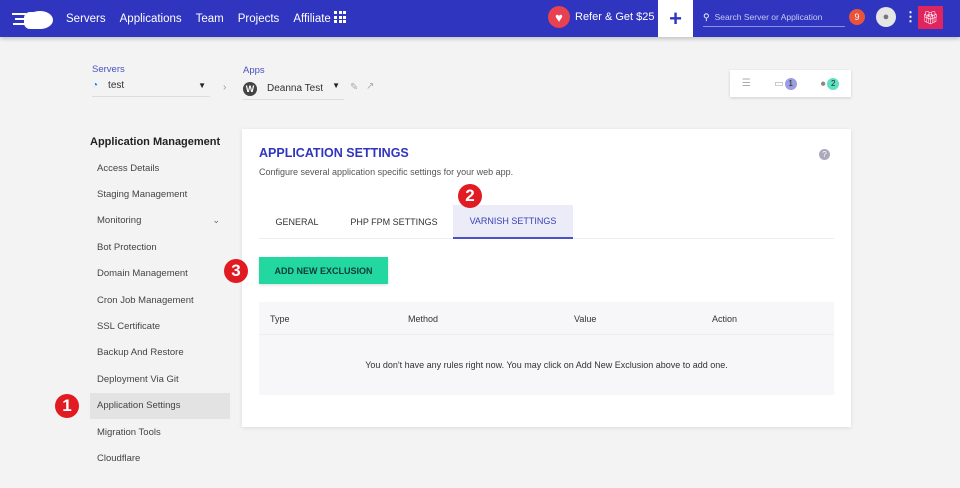 Image resolution: width=960 pixels, height=488 pixels. I want to click on help-icon: ?, so click(824, 154).